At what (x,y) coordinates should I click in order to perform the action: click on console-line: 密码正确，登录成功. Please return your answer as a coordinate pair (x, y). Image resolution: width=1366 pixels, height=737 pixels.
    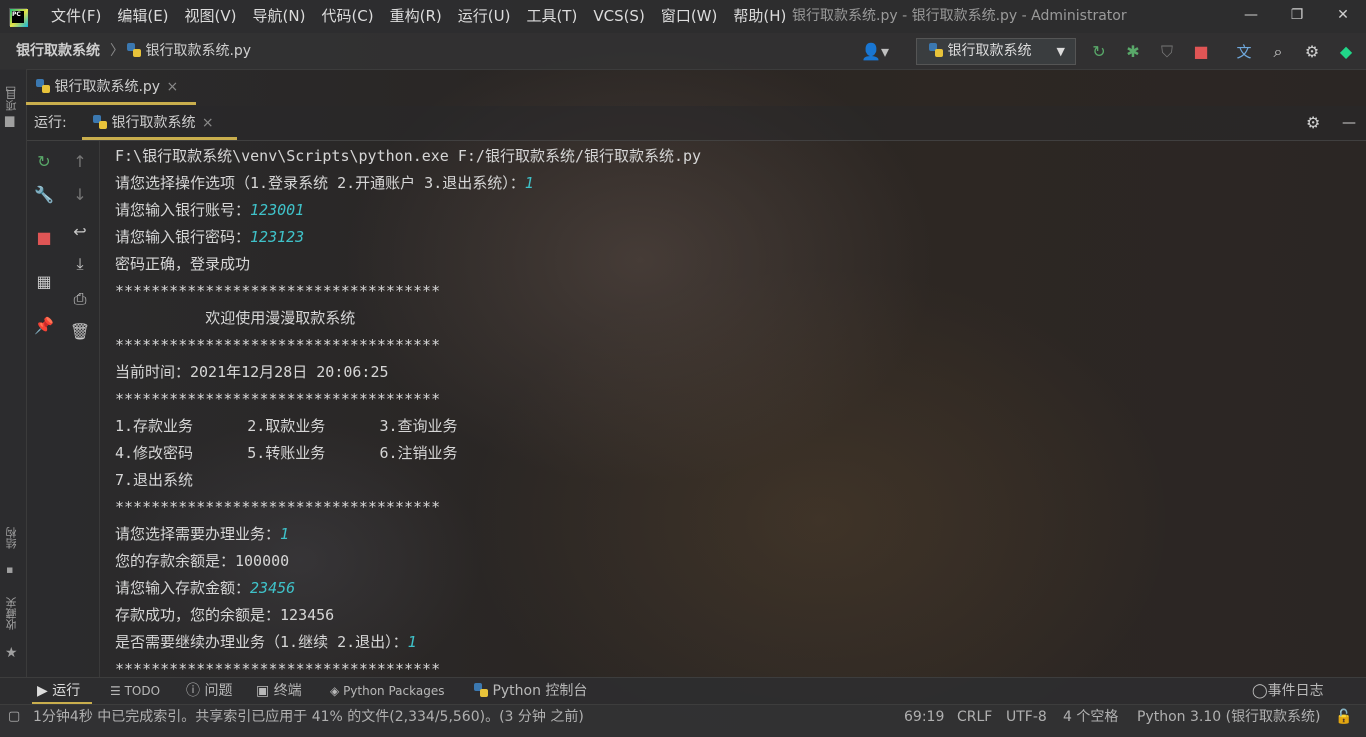
    Looking at the image, I should click on (182, 264).